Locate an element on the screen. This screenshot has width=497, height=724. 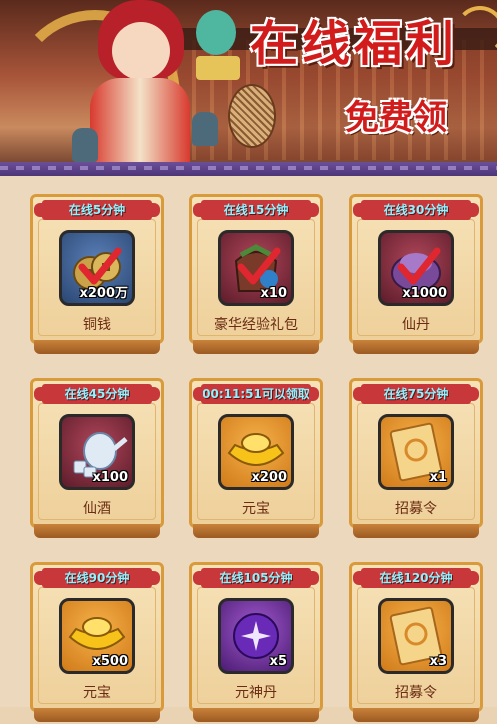
gold-scepter-icon is located at coordinates (218, 68).